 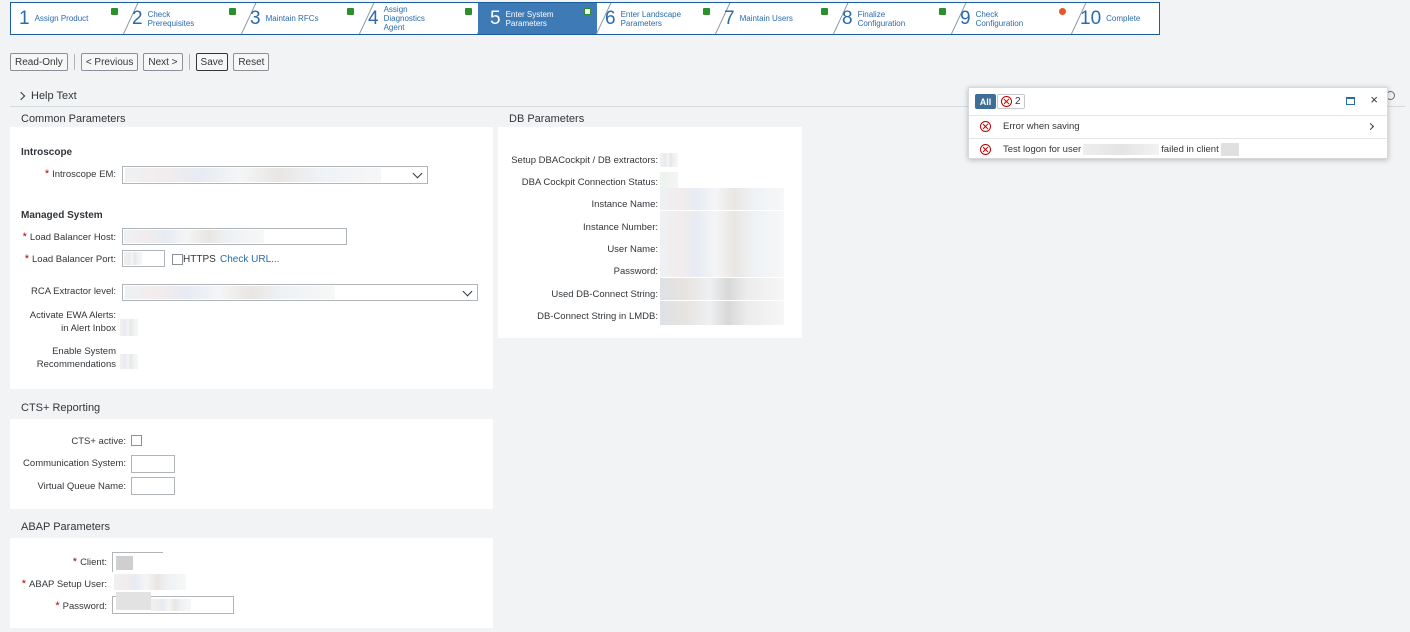 What do you see at coordinates (610, 18) in the screenshot?
I see `step-number: 6` at bounding box center [610, 18].